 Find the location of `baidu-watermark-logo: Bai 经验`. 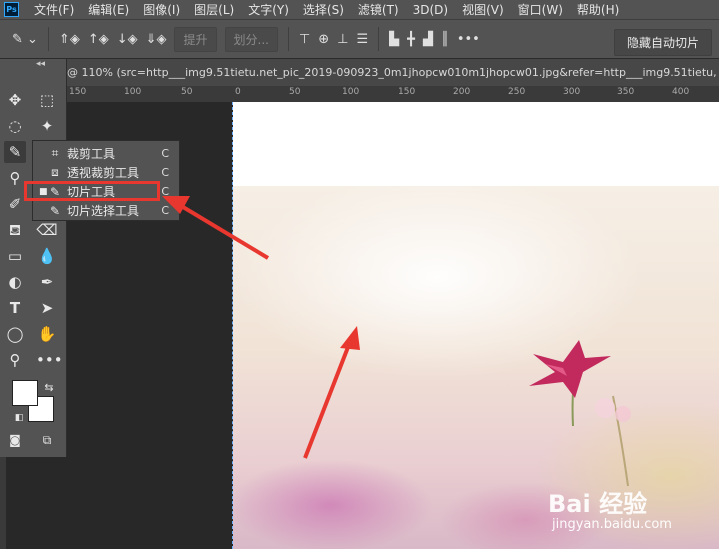

baidu-watermark-logo: Bai 经验 is located at coordinates (598, 504).